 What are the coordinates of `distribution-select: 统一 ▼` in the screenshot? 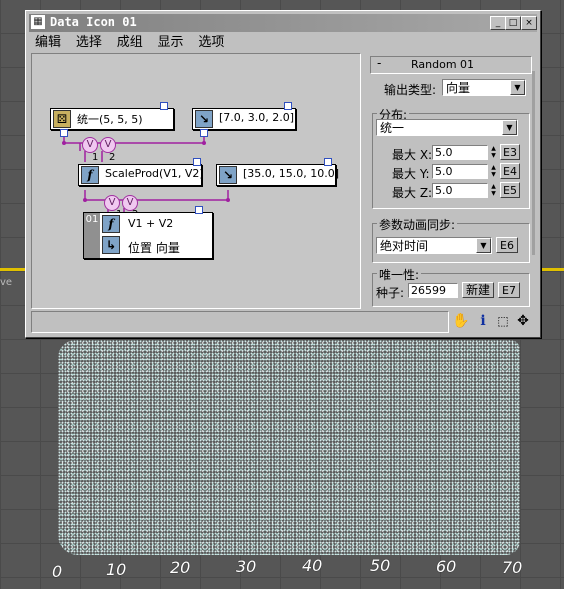 It's located at (447, 127).